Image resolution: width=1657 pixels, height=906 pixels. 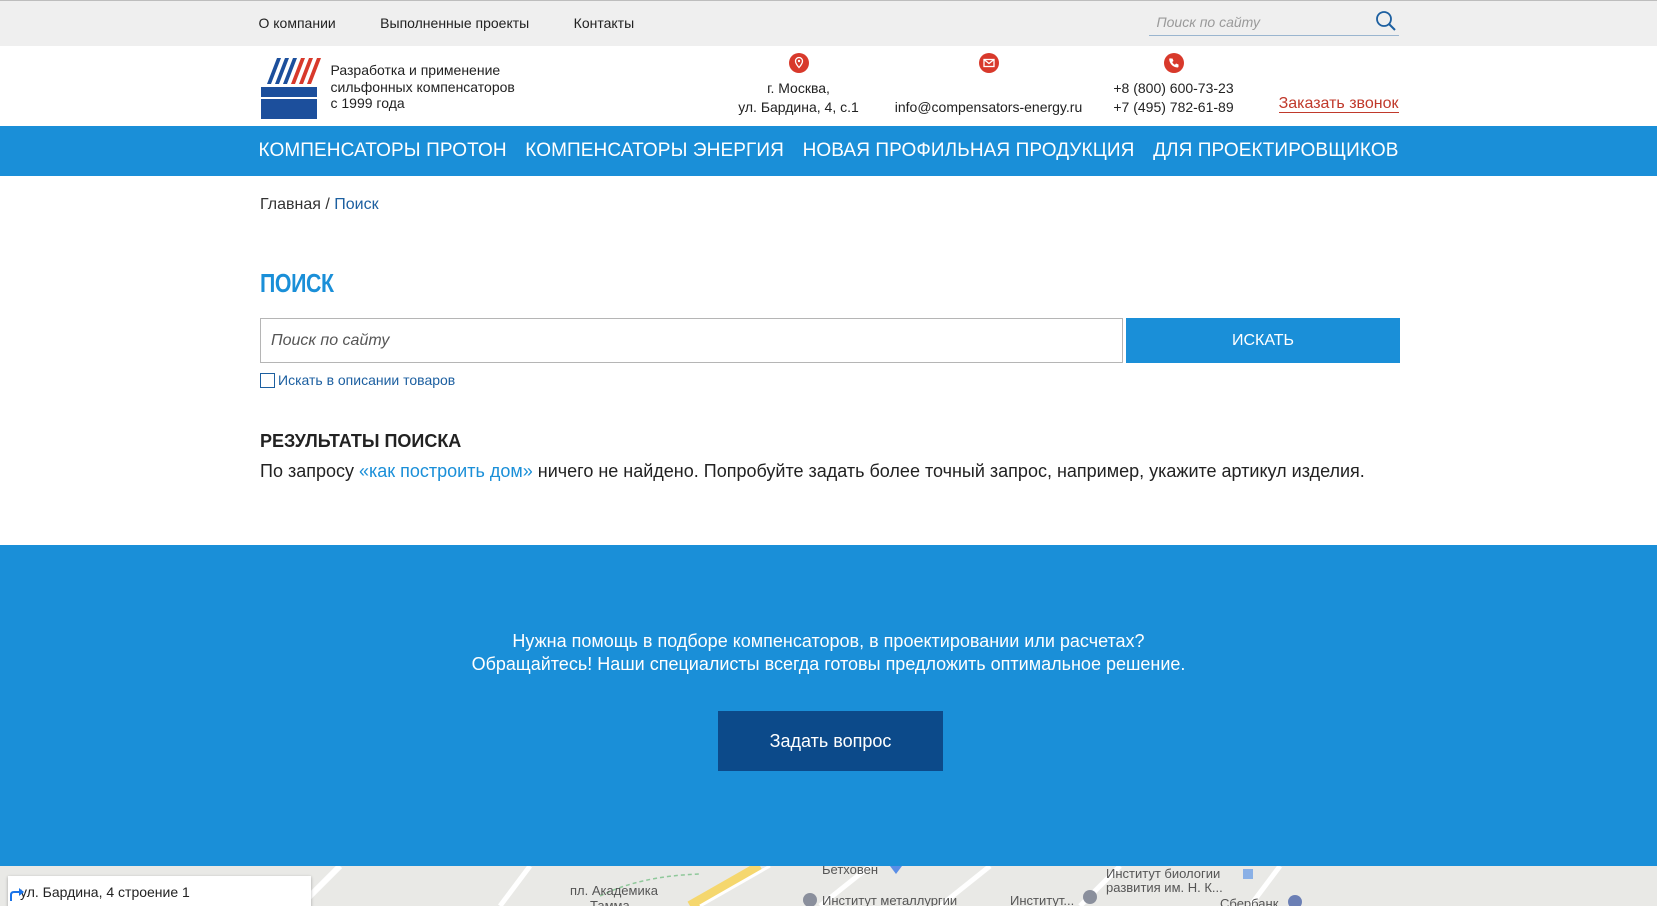 What do you see at coordinates (17, 895) in the screenshot?
I see `directions-icon` at bounding box center [17, 895].